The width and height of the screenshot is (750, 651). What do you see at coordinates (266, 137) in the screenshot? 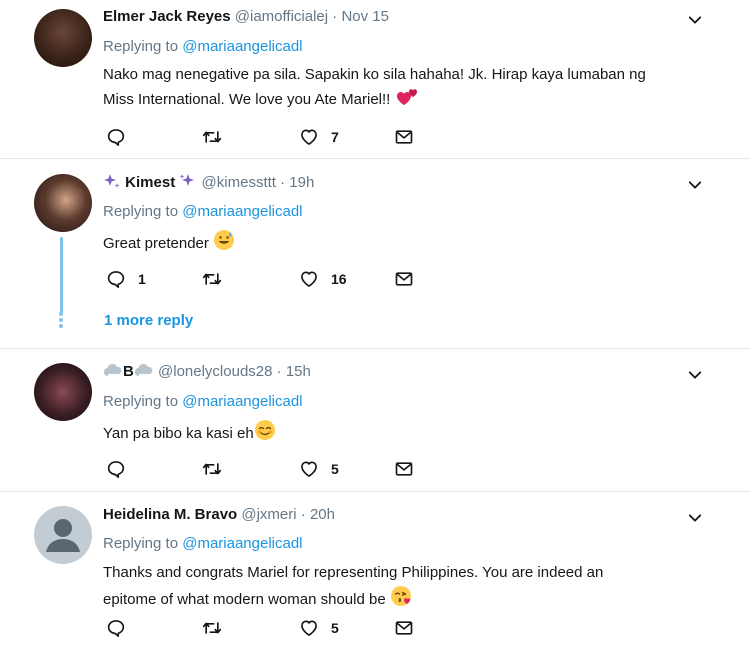
I see `tweet-actions: 7` at bounding box center [266, 137].